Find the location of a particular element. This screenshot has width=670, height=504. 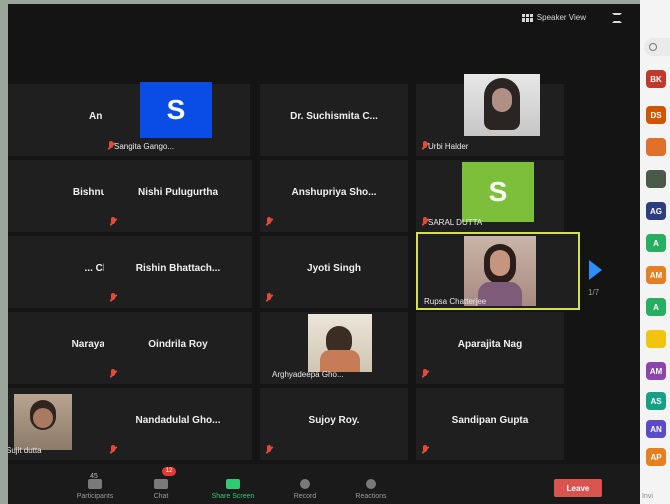

share-screen-button: Share Screen is located at coordinates (233, 489).